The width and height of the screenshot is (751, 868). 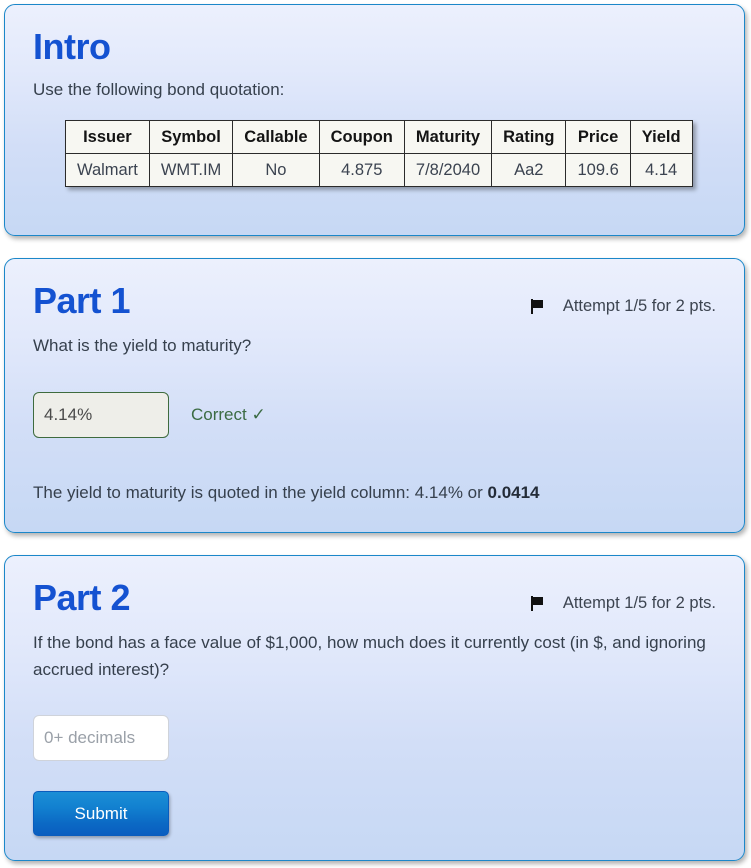 What do you see at coordinates (661, 170) in the screenshot?
I see `cell-yield: 4.14` at bounding box center [661, 170].